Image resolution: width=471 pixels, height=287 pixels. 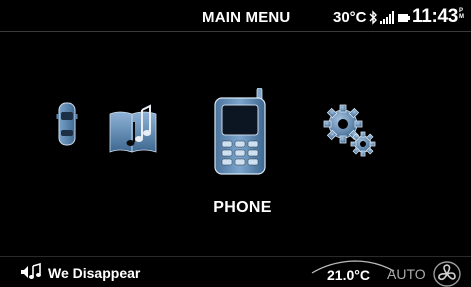 What do you see at coordinates (447, 274) in the screenshot?
I see `fan-icon` at bounding box center [447, 274].